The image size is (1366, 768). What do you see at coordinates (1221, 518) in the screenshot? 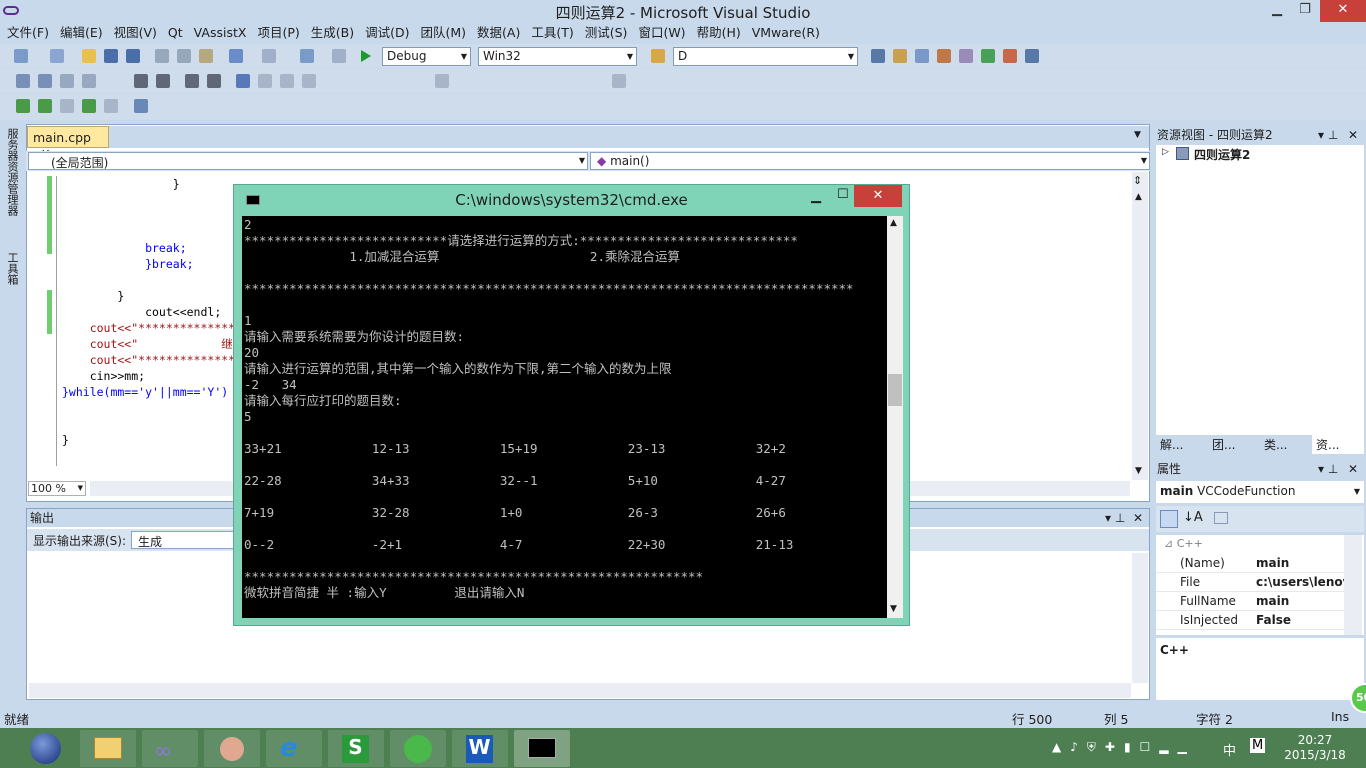
I see `property-pages-icon` at bounding box center [1221, 518].